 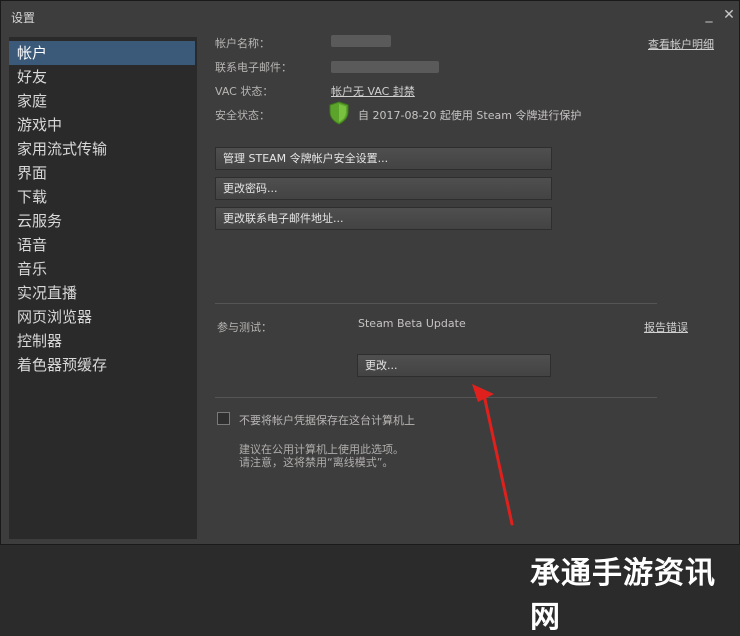 What do you see at coordinates (23, 18) in the screenshot?
I see `window-title: 设置` at bounding box center [23, 18].